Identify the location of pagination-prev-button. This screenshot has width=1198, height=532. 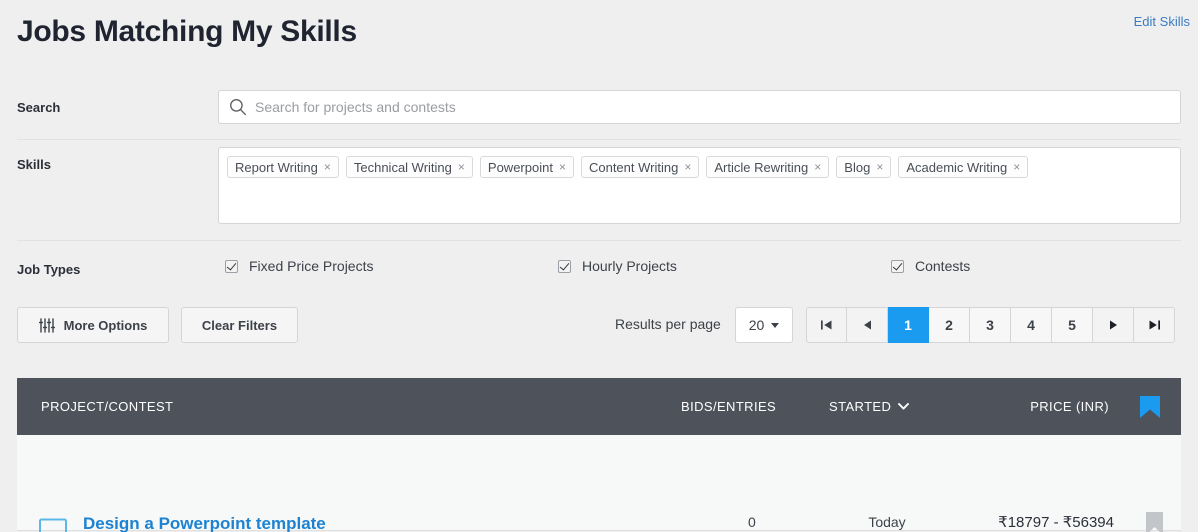
(867, 325).